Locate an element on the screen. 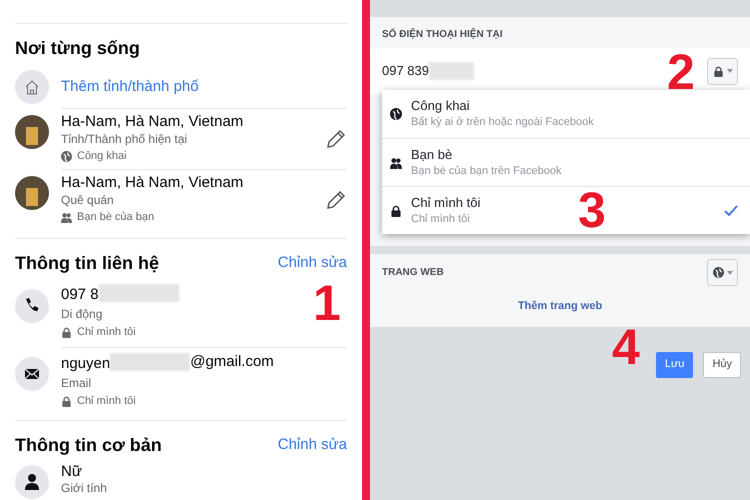  contact-value: @gmail.com is located at coordinates (232, 362).